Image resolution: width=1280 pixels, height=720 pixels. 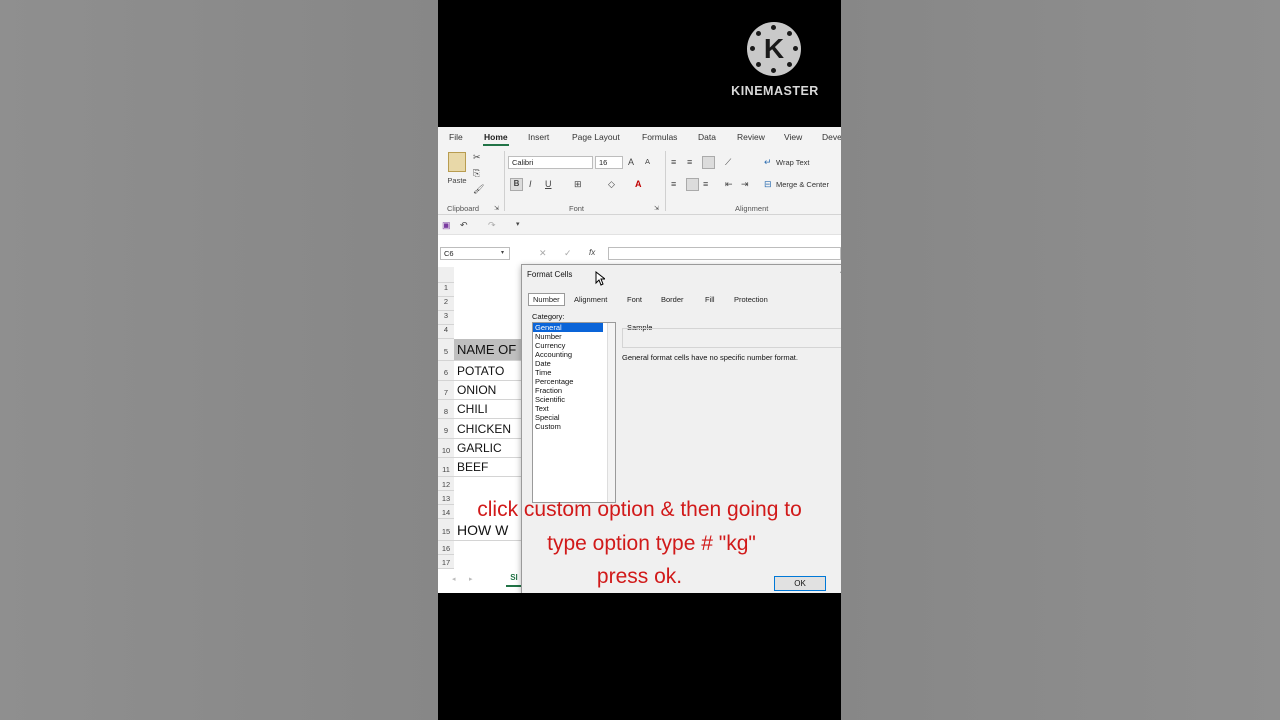 I want to click on row-header: 10, so click(x=446, y=448).